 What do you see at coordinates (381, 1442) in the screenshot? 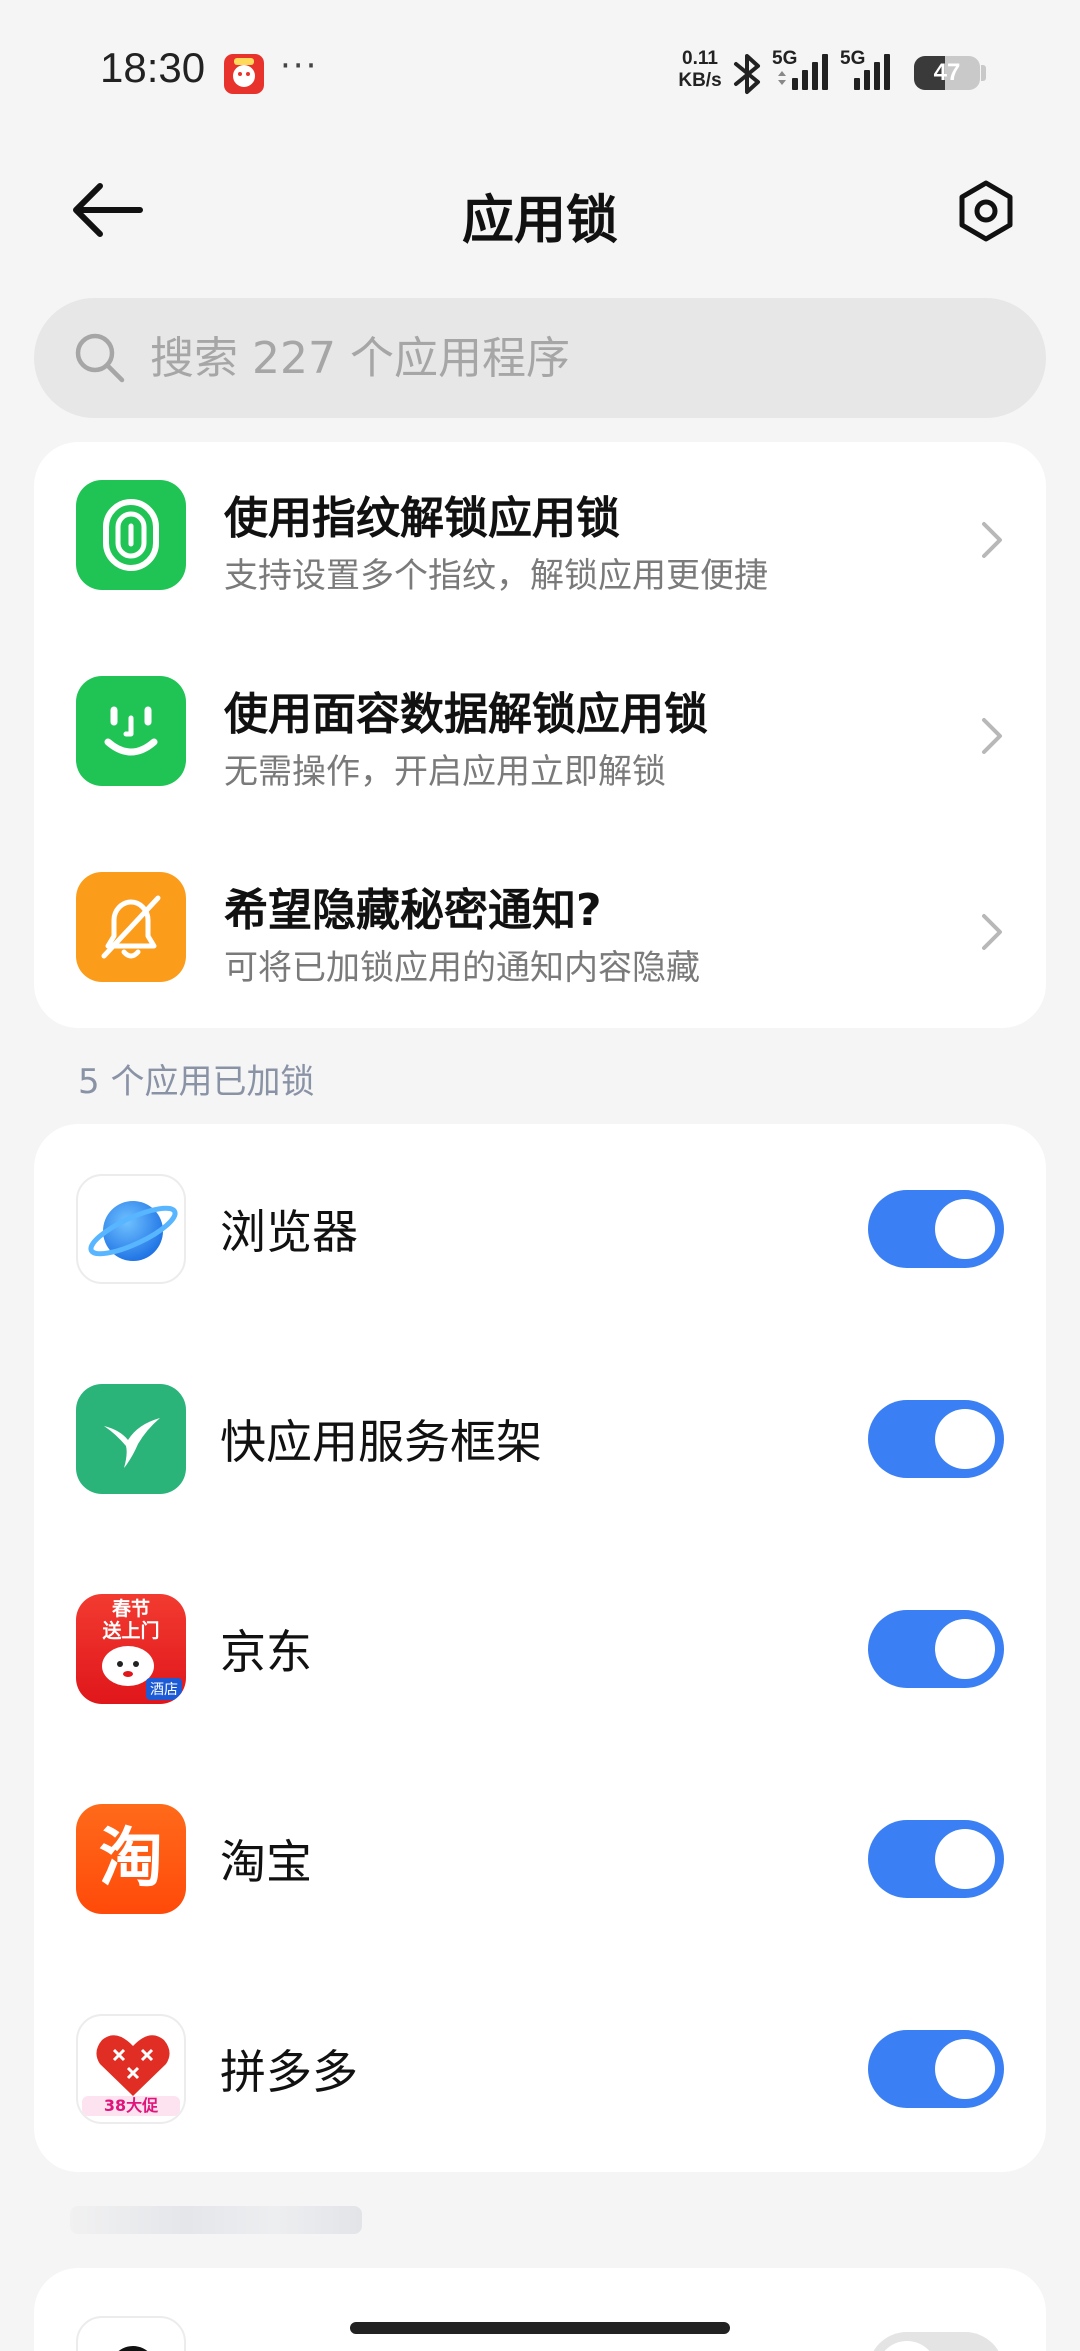
I see `app-name: 快应用服务框架` at bounding box center [381, 1442].